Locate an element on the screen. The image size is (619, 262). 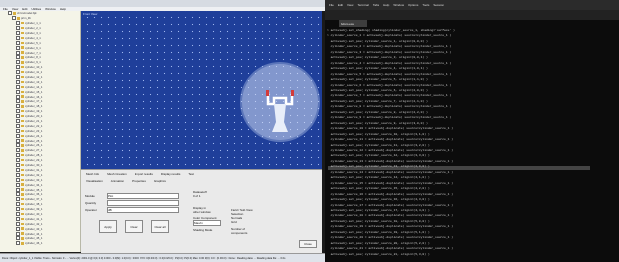
term-menu-8: Tools is located at coordinates (425, 5).